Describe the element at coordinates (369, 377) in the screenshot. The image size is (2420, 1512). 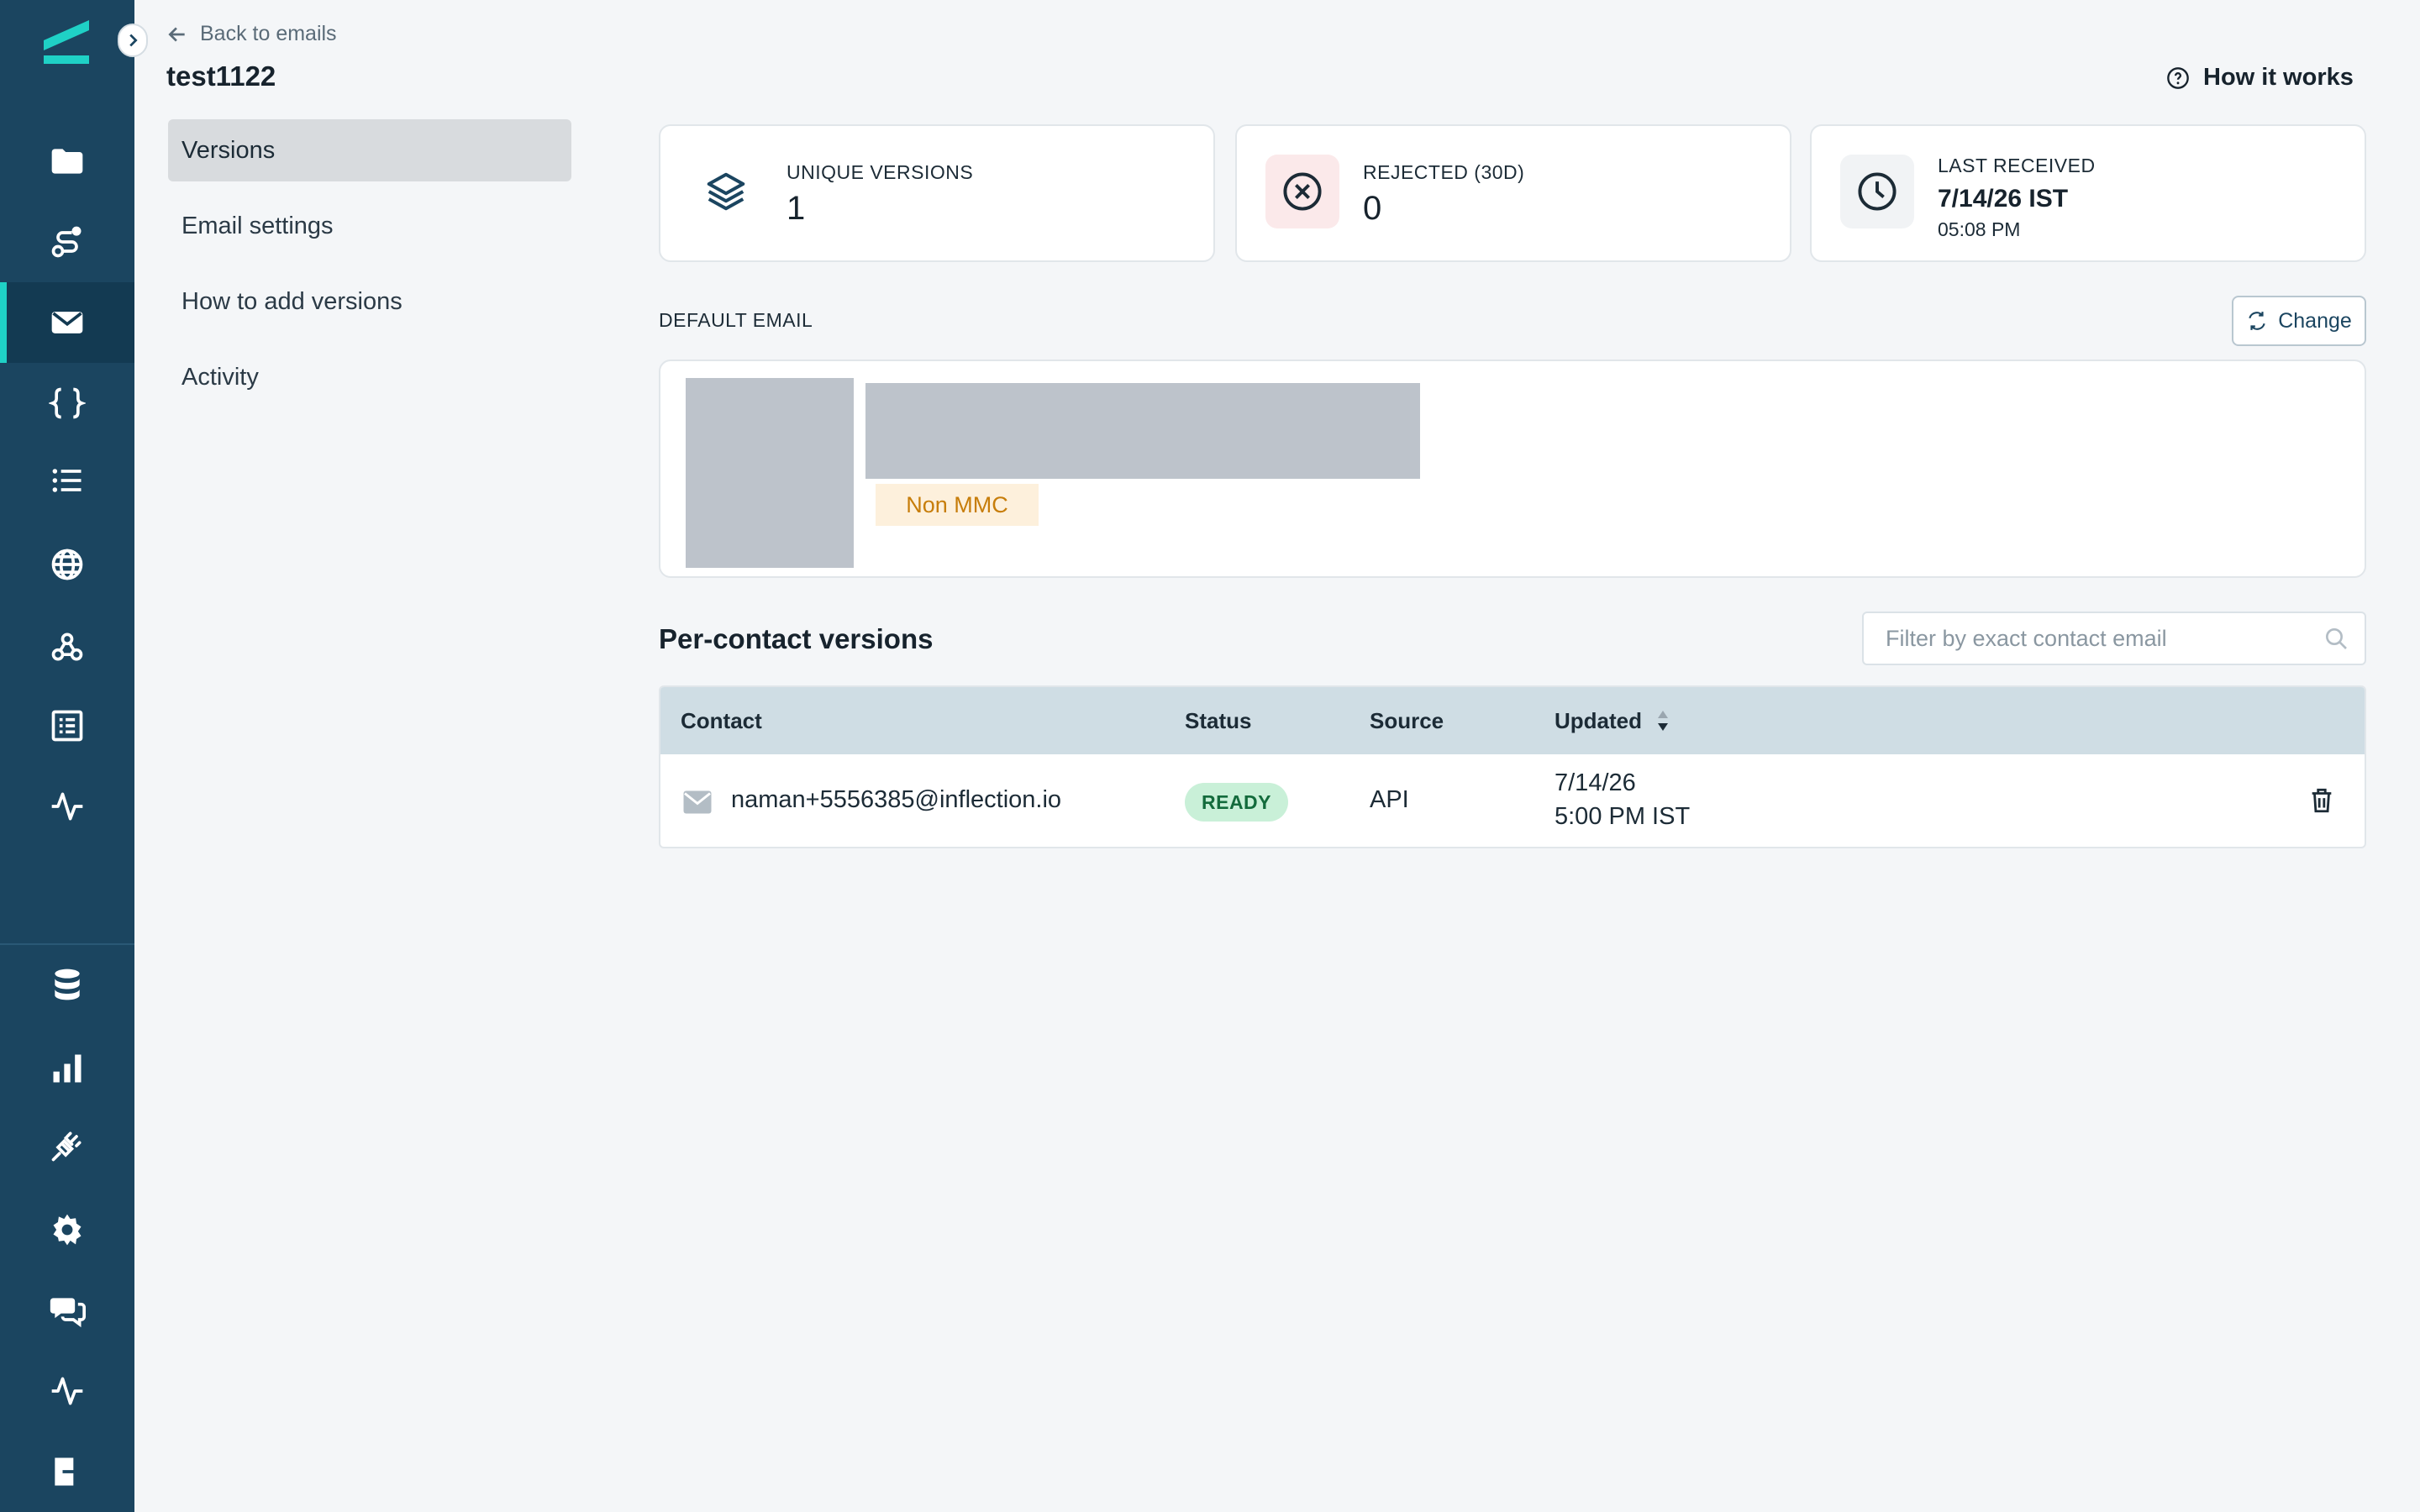
I see `subnav-activity: Activity` at that location.